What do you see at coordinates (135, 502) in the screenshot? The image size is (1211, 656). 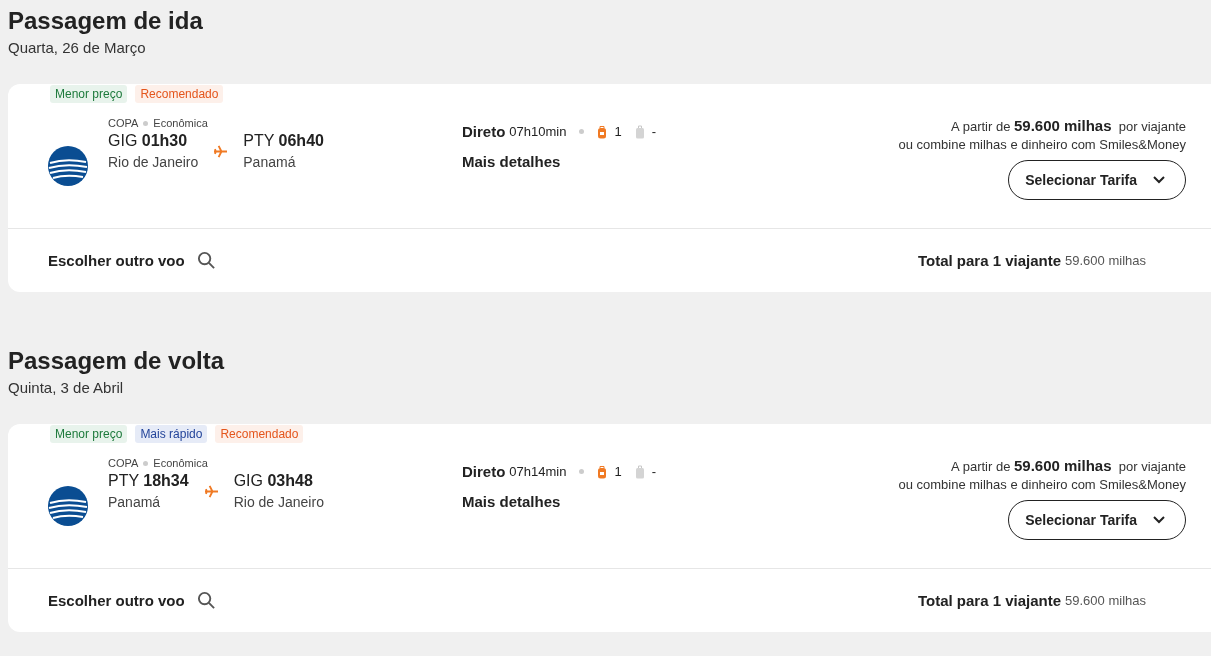 I see `departure-city: Panamá` at bounding box center [135, 502].